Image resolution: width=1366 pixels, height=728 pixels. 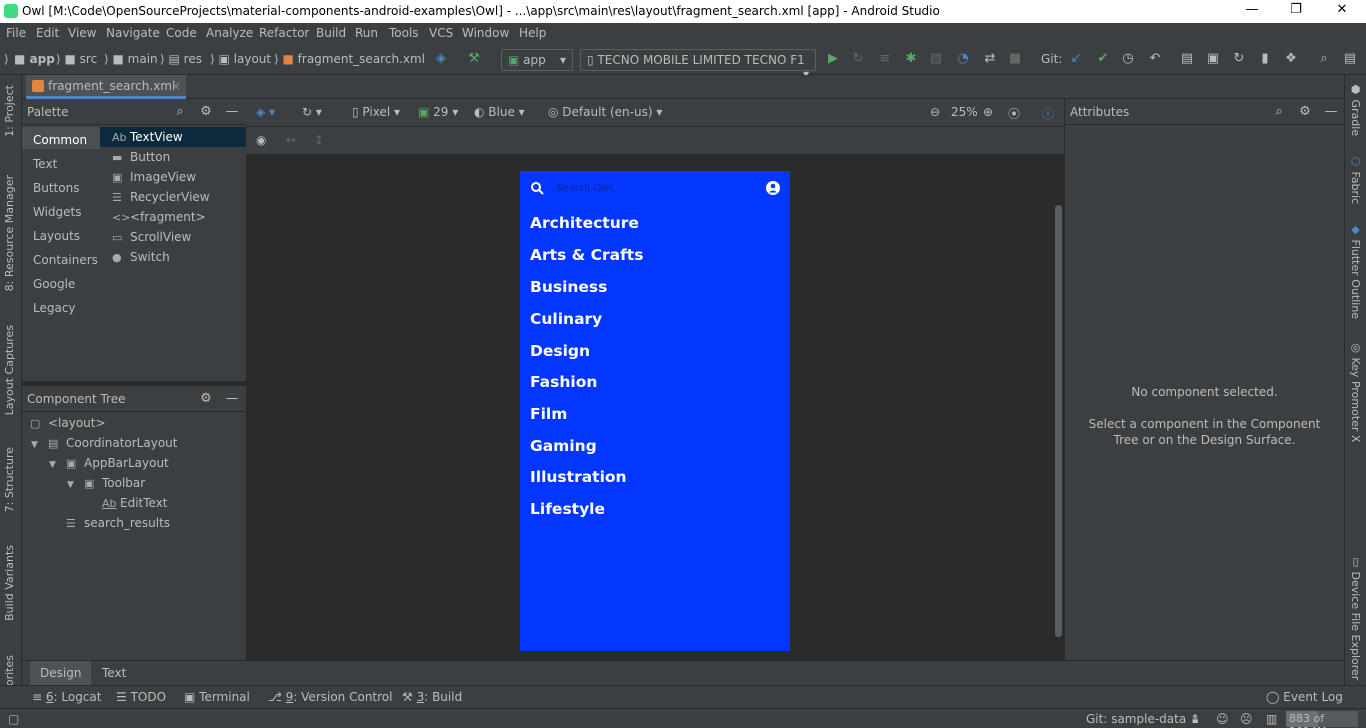 What do you see at coordinates (1291, 59) in the screenshot?
I see `plugin-icon: ❖` at bounding box center [1291, 59].